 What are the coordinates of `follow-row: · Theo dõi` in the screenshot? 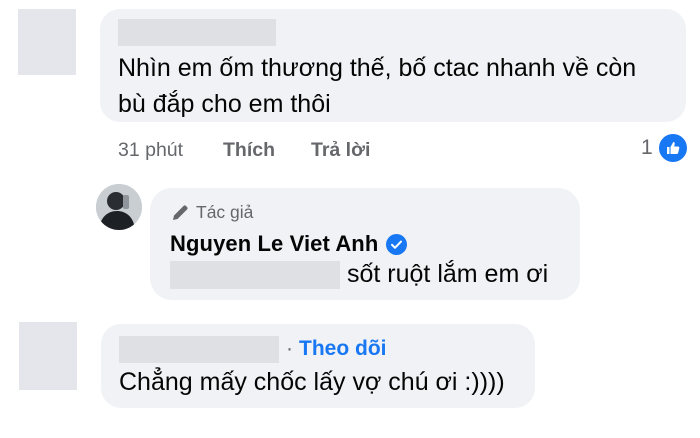 It's located at (336, 349).